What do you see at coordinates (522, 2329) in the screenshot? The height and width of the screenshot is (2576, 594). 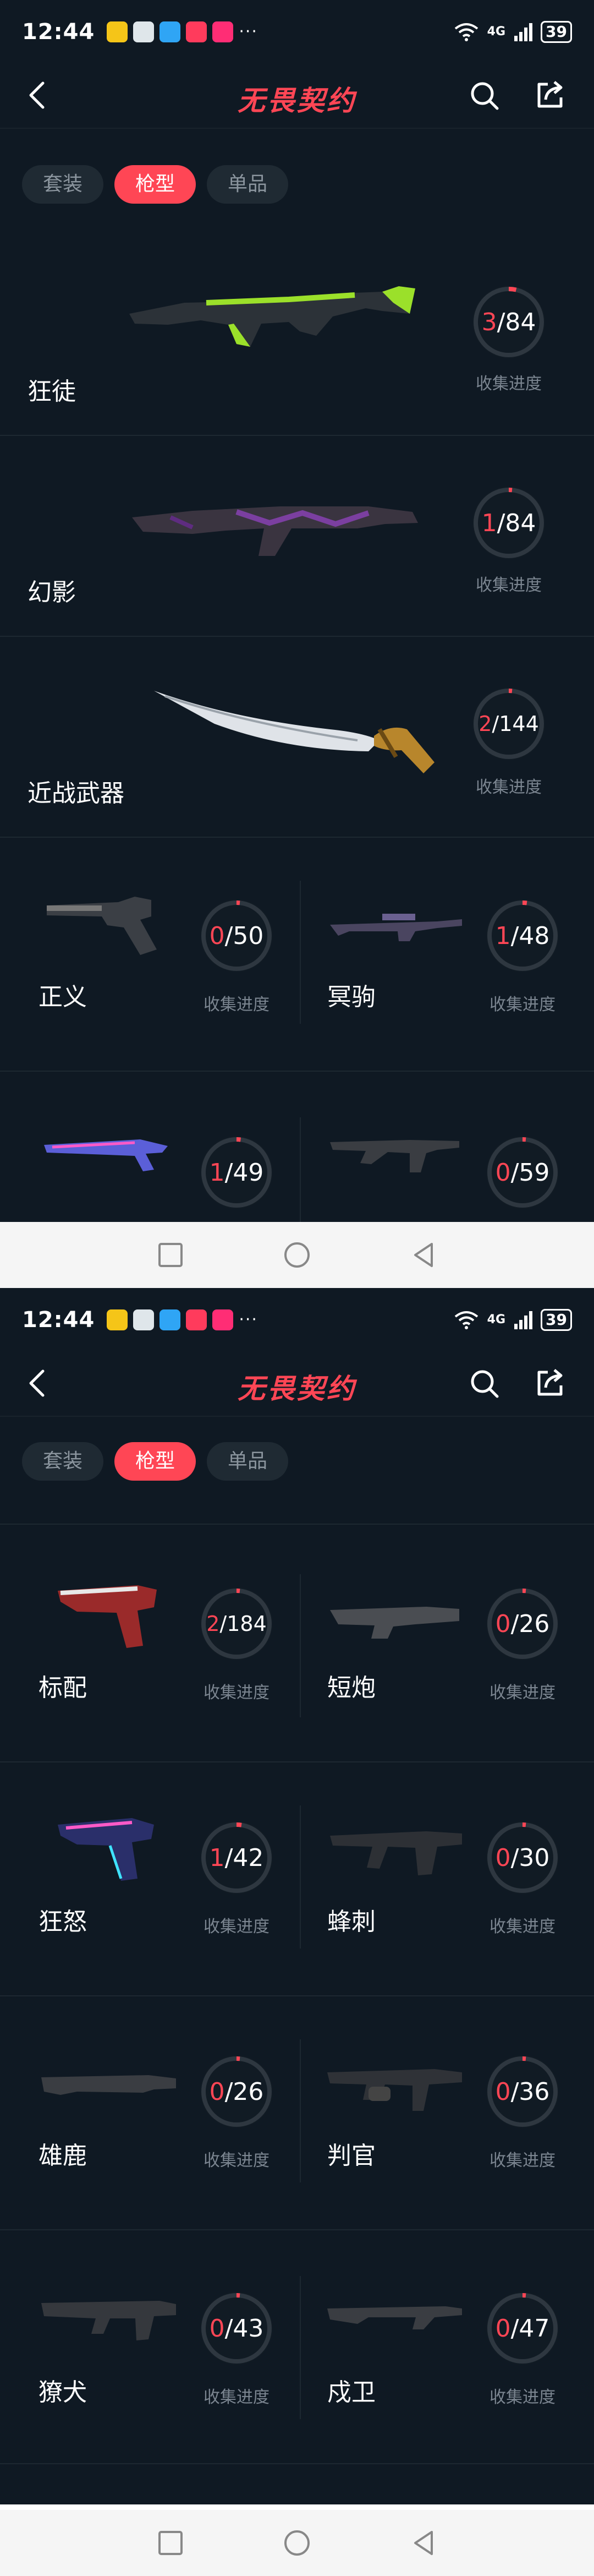 I see `collection-ring: 0/47` at bounding box center [522, 2329].